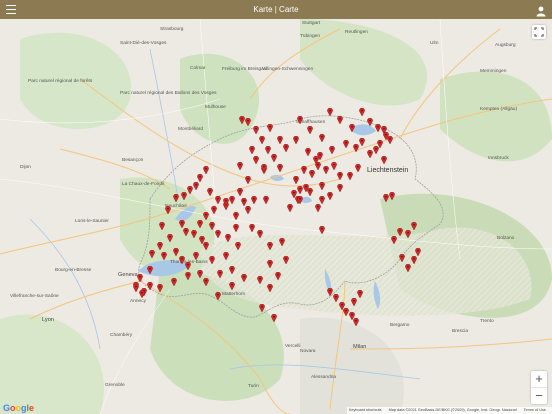 The width and height of the screenshot is (552, 414). Describe the element at coordinates (539, 395) in the screenshot. I see `zoom-out-button: −` at that location.